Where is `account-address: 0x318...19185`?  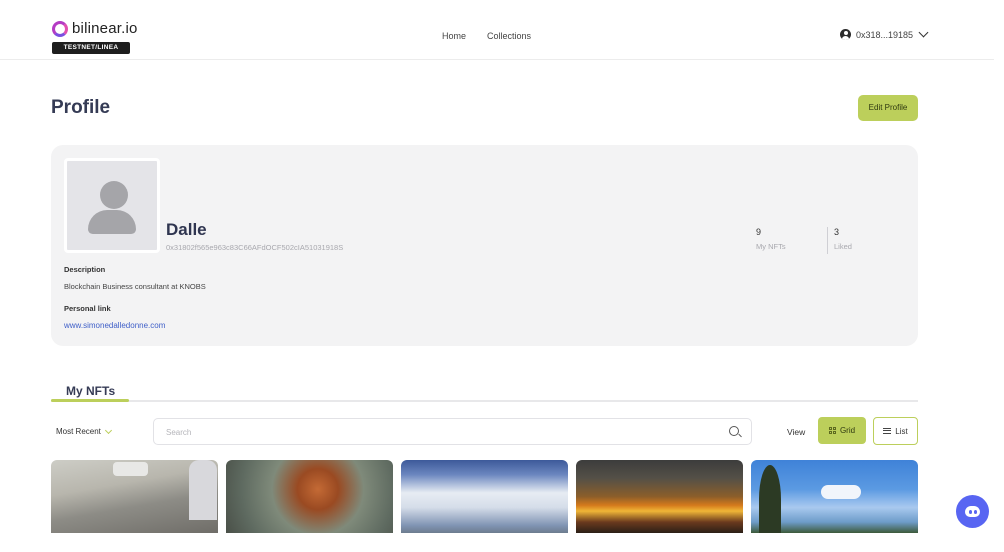
account-address: 0x318...19185 is located at coordinates (885, 34).